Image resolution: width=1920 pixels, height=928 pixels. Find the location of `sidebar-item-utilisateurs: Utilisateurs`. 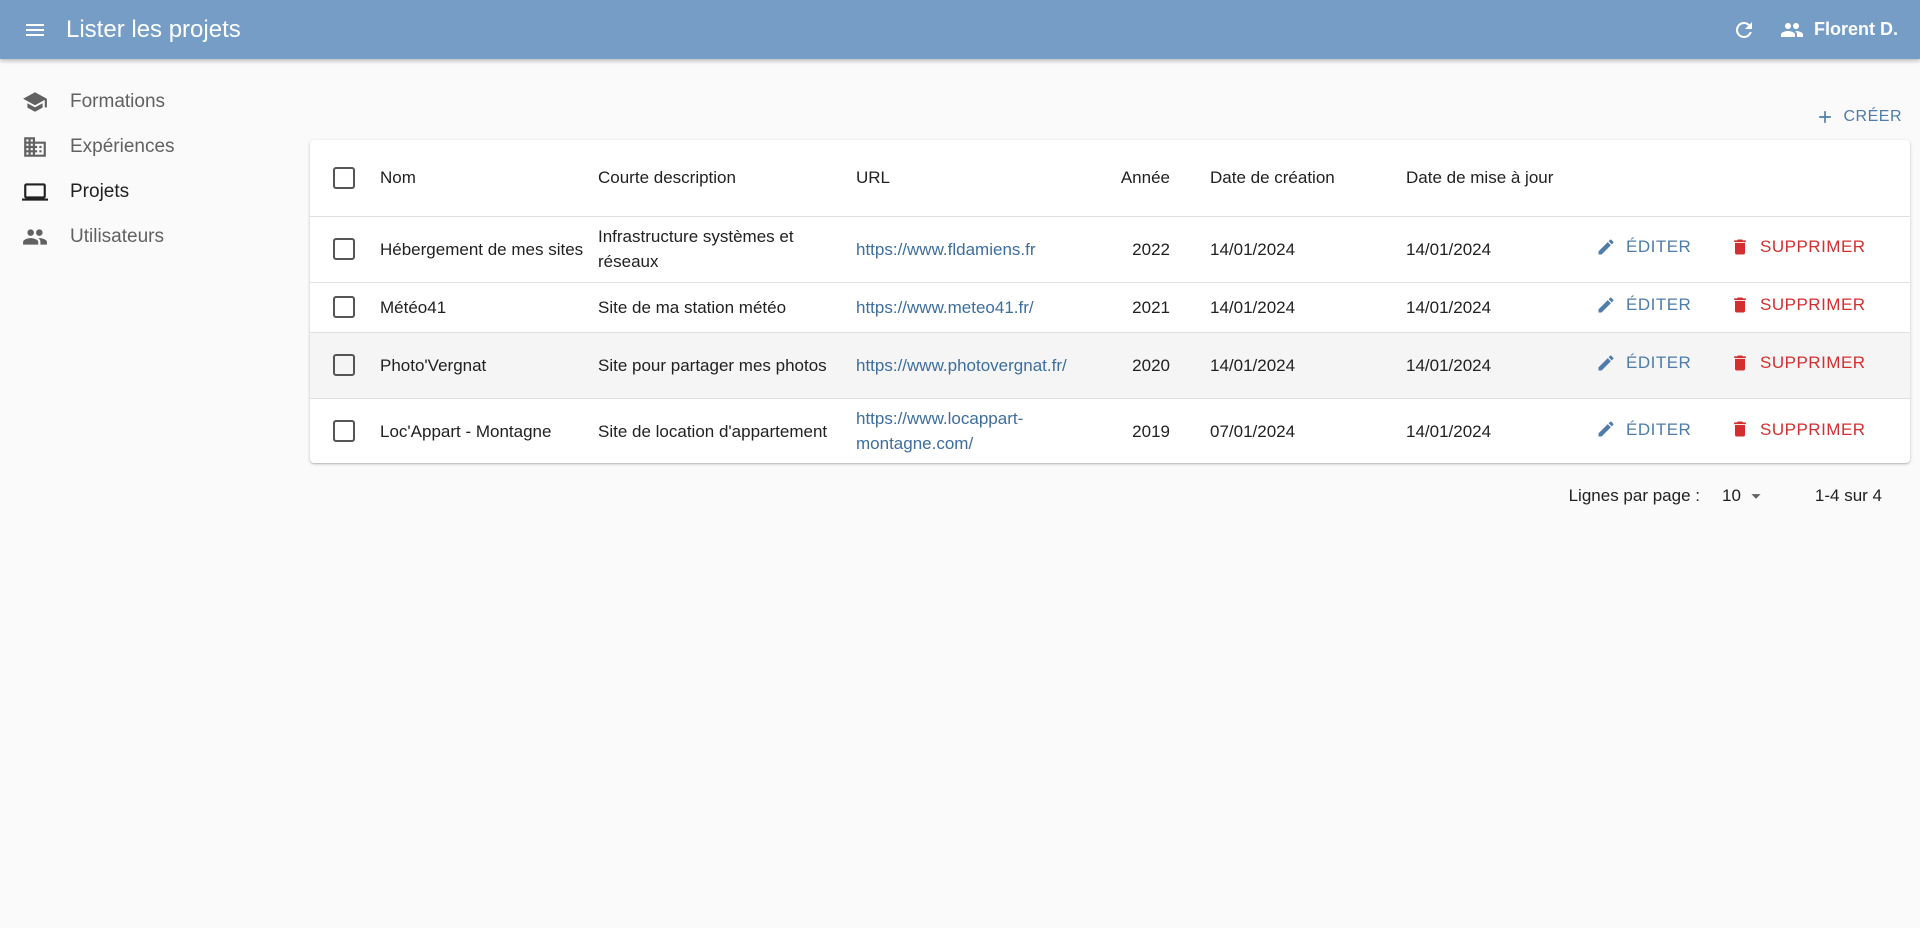

sidebar-item-utilisateurs: Utilisateurs is located at coordinates (145, 236).